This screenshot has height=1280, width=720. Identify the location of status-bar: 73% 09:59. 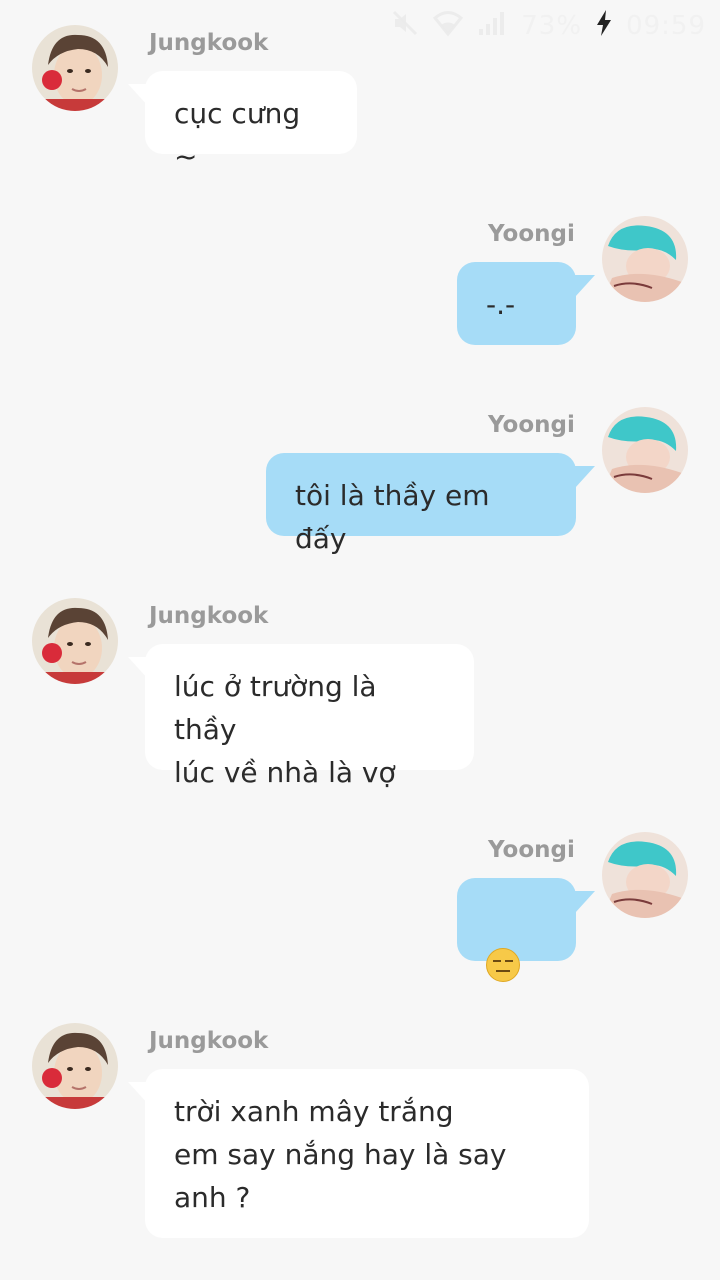
(548, 26).